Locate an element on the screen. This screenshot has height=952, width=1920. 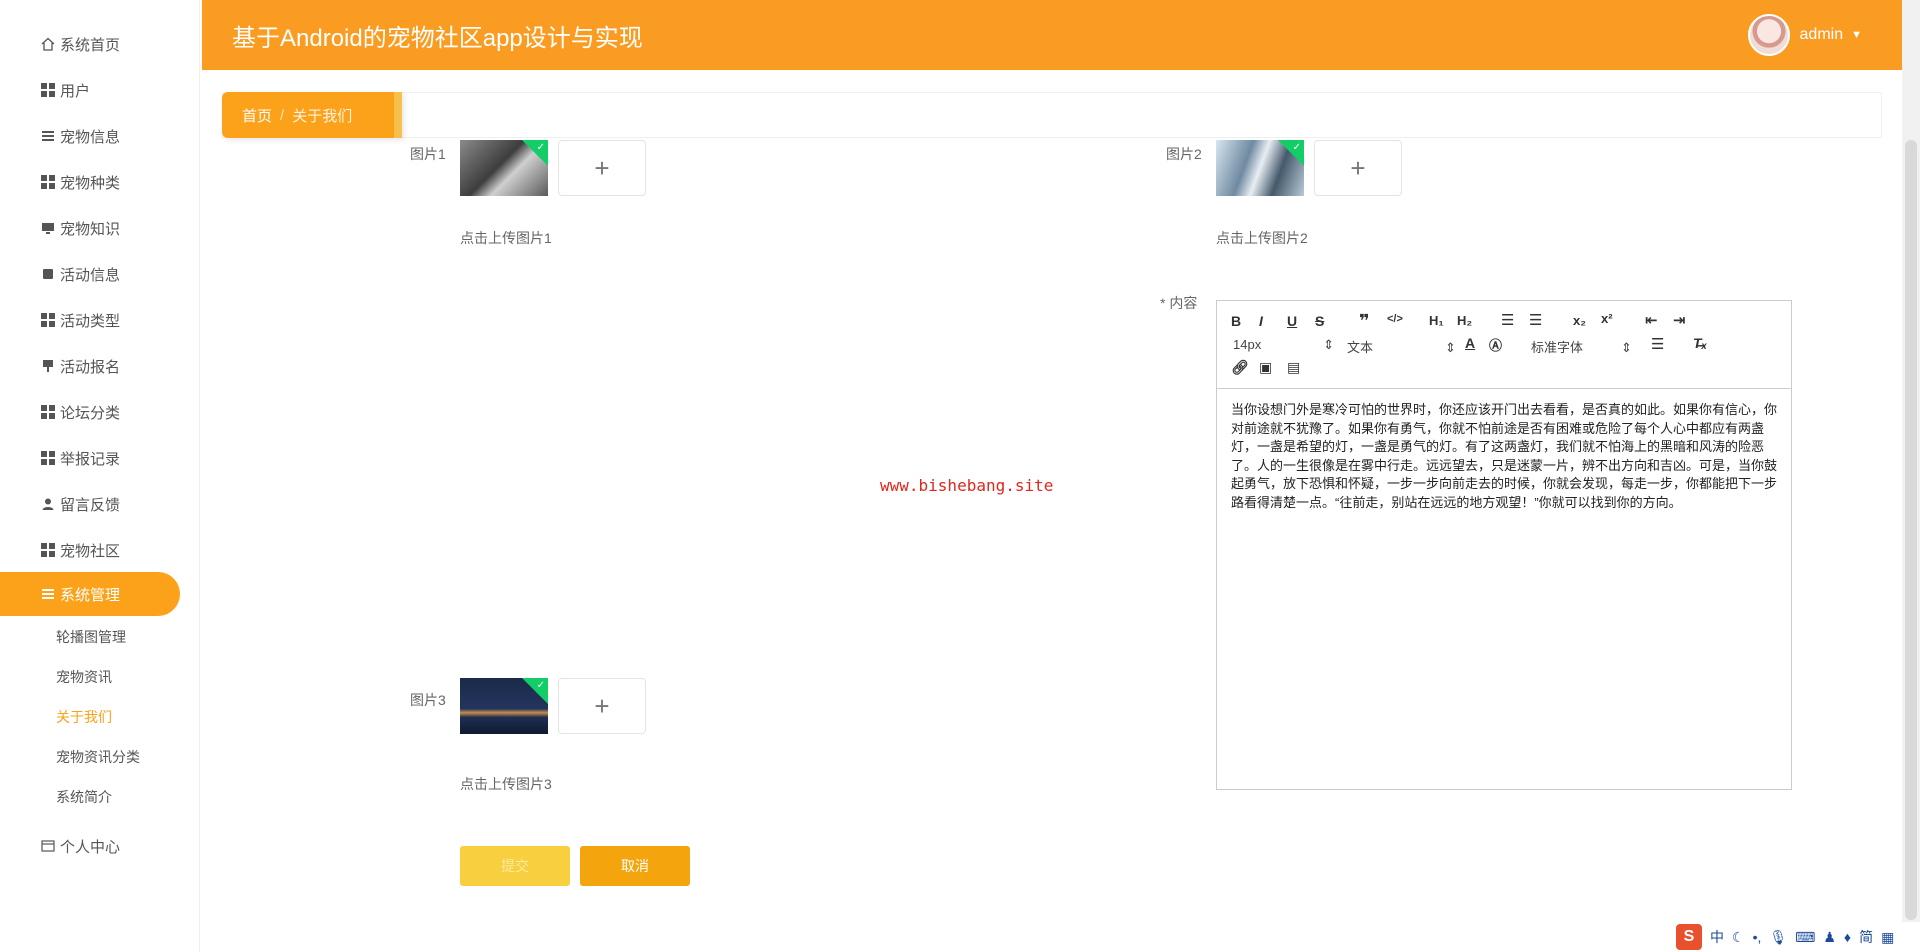
sidebar-subitem-carousel: 轮播图管理 is located at coordinates (91, 637).